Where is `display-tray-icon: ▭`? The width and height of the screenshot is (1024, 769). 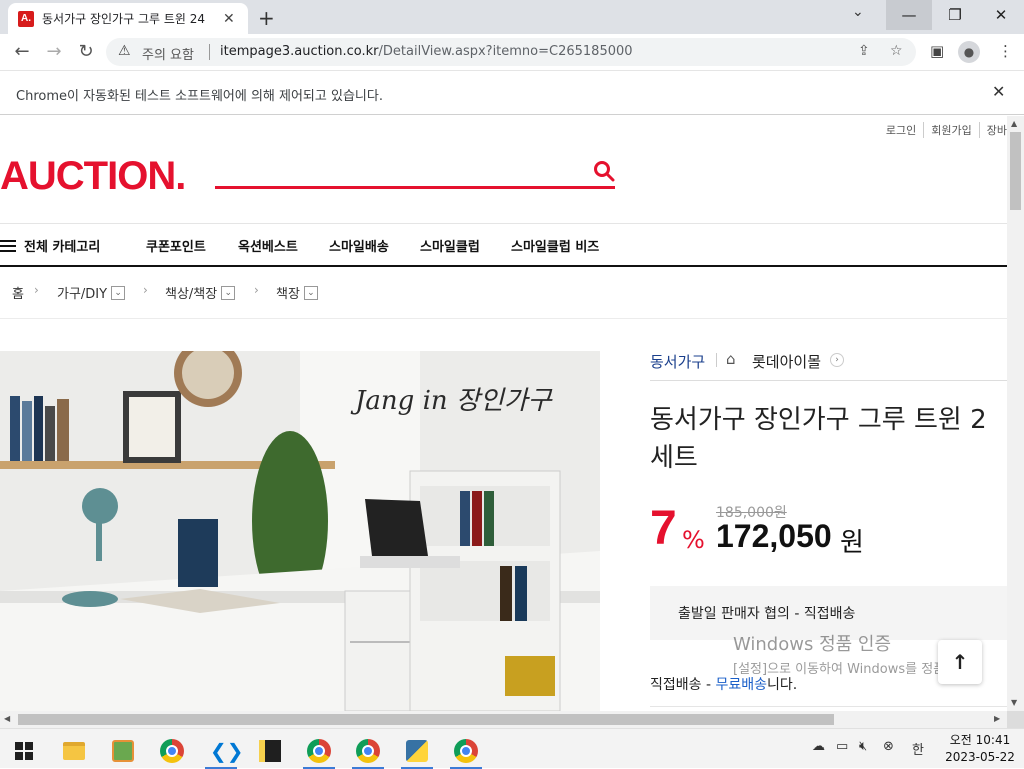 display-tray-icon: ▭ is located at coordinates (842, 746).